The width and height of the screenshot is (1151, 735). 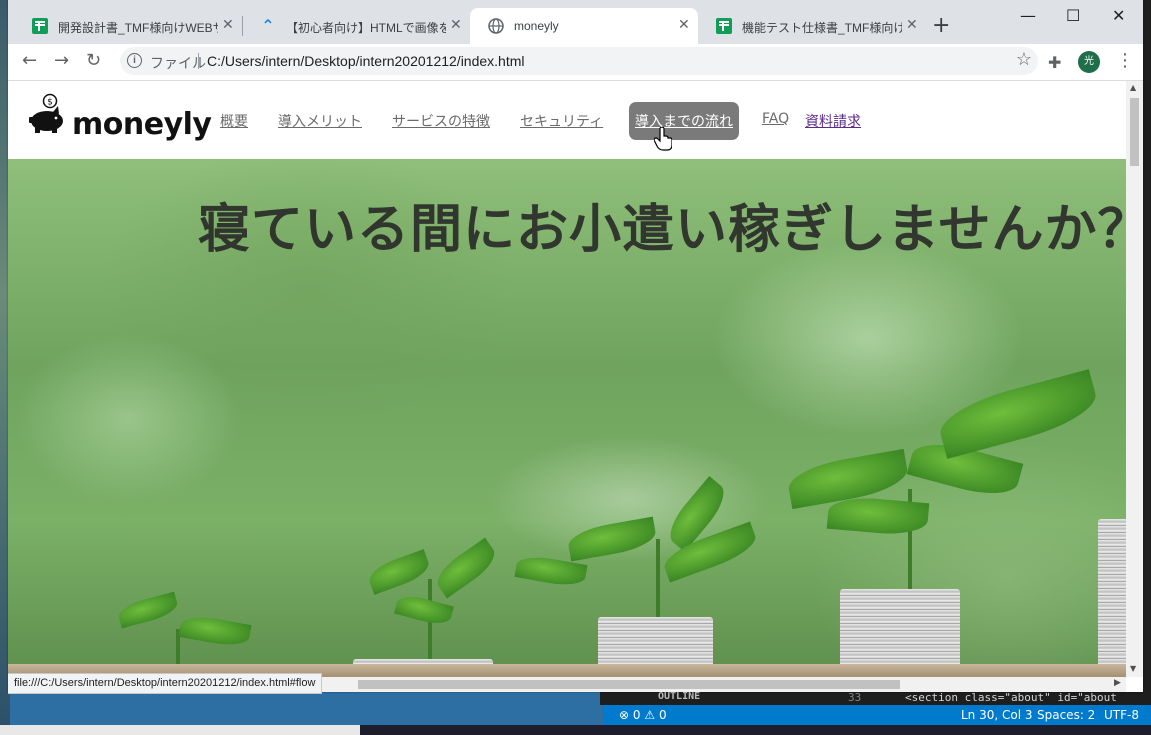 What do you see at coordinates (496, 26) in the screenshot?
I see `globe-icon` at bounding box center [496, 26].